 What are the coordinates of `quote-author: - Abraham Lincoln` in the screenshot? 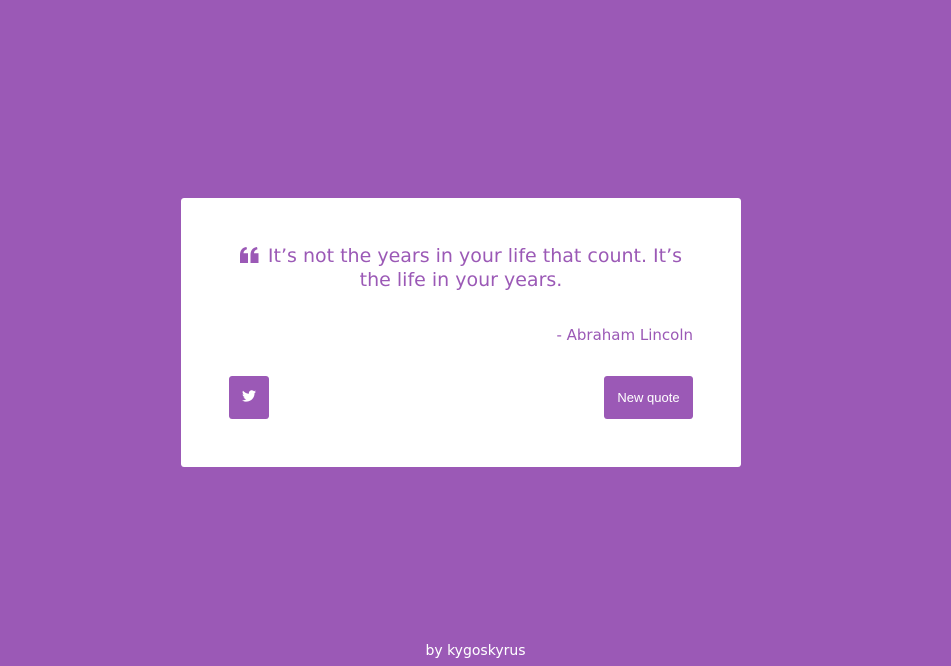 It's located at (624, 335).